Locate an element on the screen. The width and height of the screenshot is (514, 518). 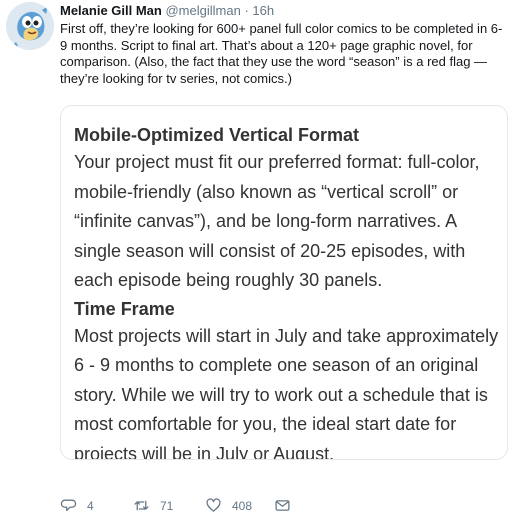
direct-message-button is located at coordinates (282, 505).